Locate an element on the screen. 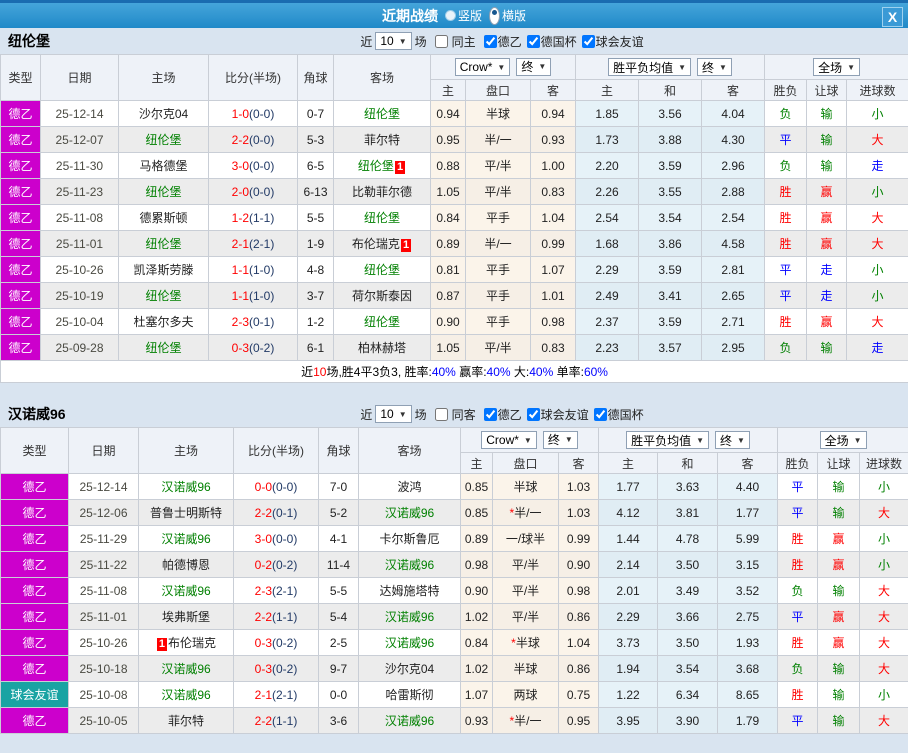 The image size is (908, 753). full-time-score: 2-3 is located at coordinates (263, 590).